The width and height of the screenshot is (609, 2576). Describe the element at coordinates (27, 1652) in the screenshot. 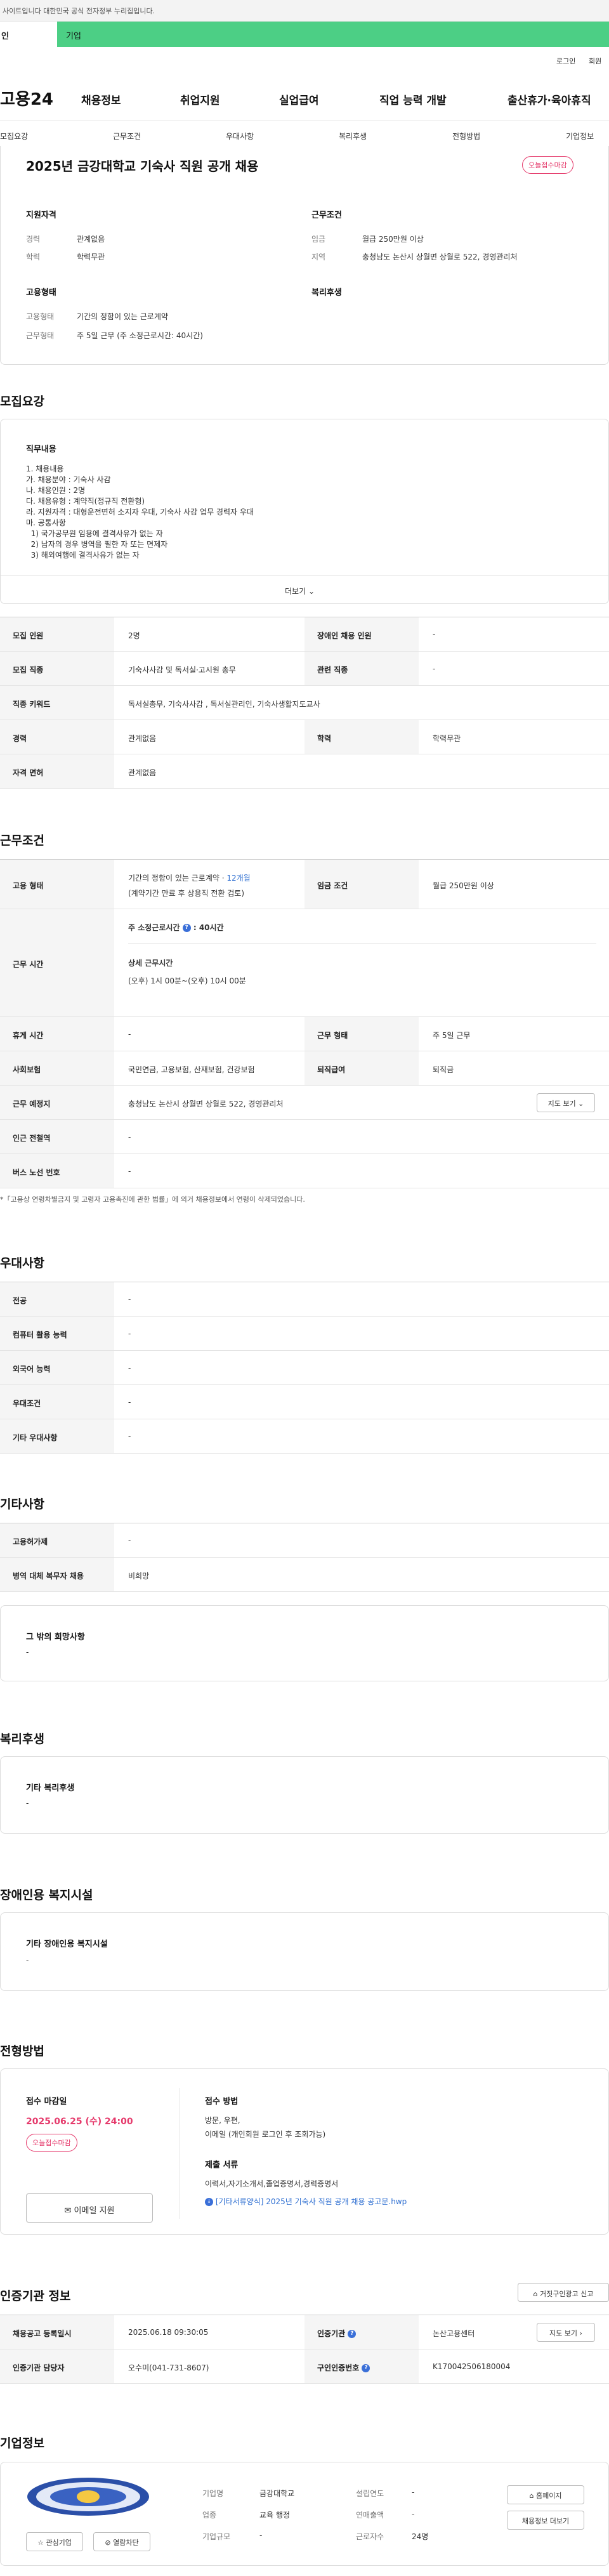

I see `etc-box-value: -` at that location.